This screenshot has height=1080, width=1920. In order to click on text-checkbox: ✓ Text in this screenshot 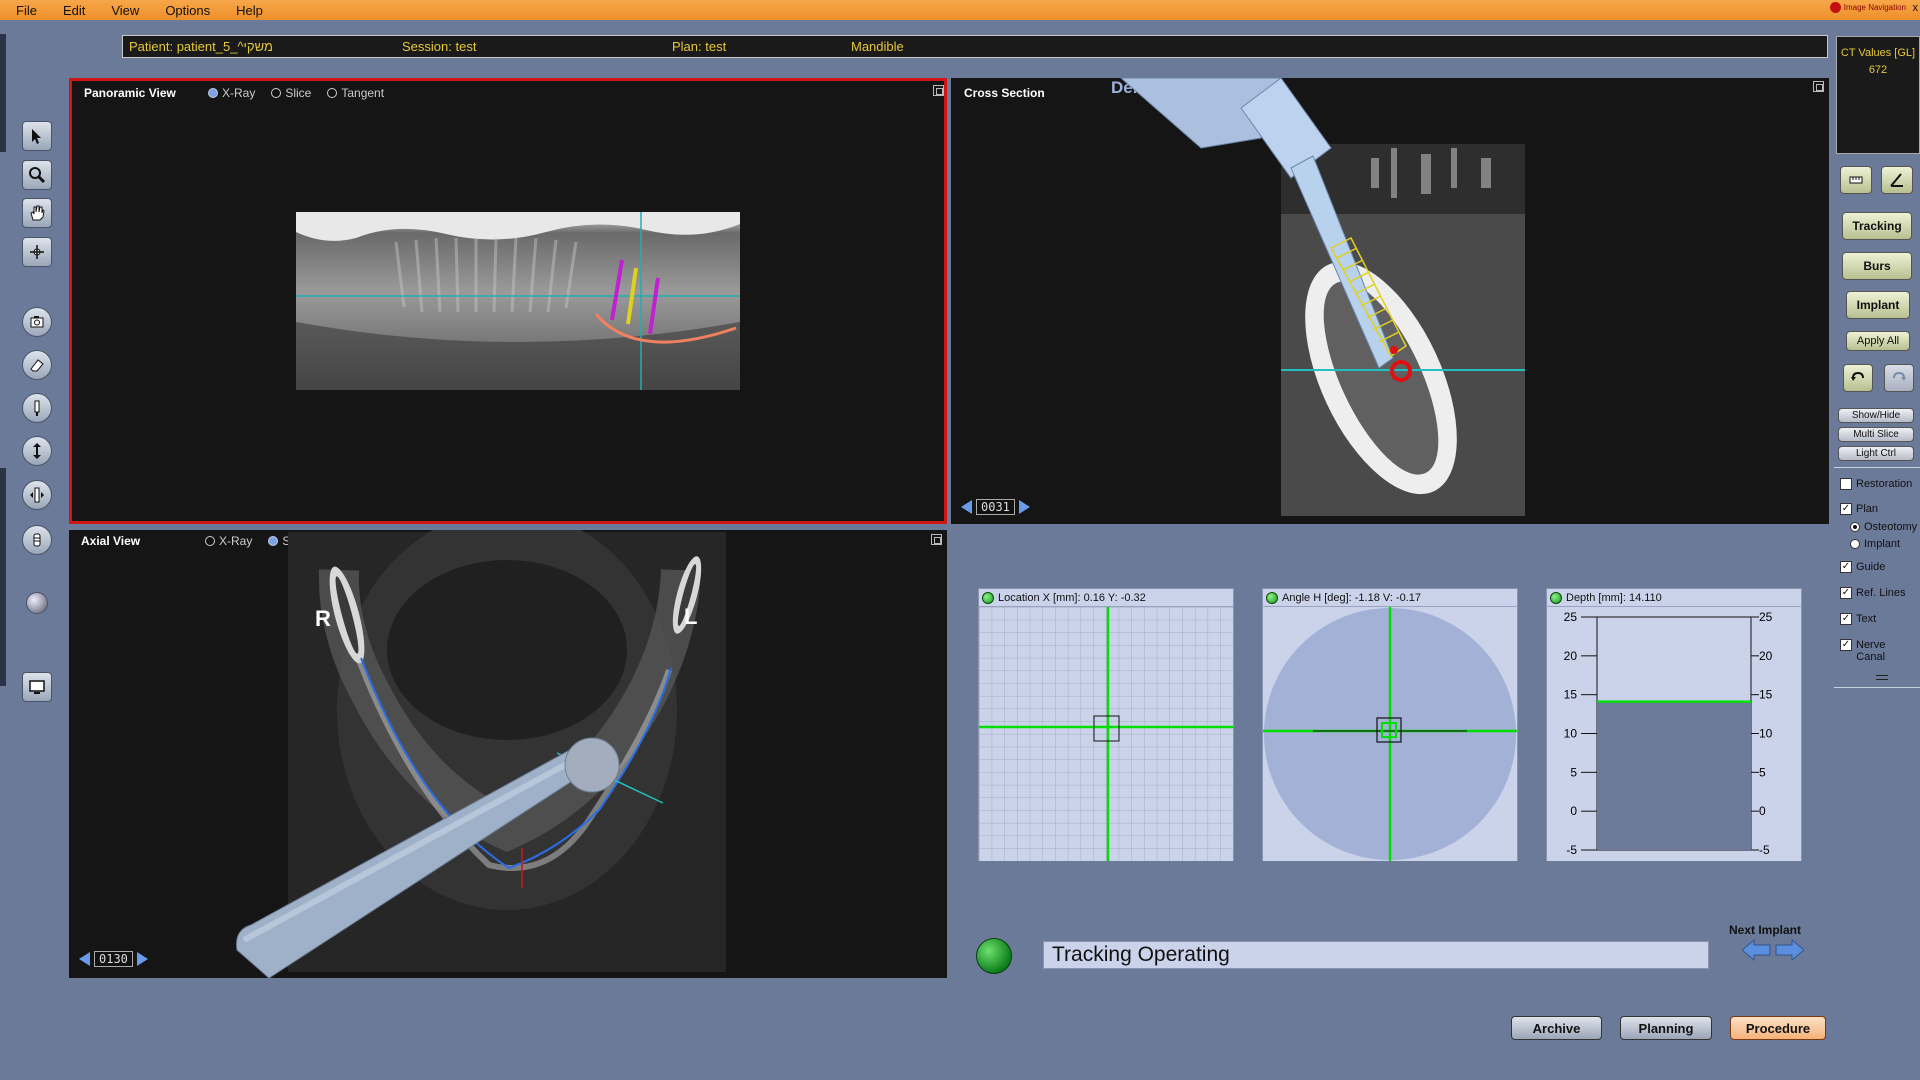, I will do `click(1858, 619)`.